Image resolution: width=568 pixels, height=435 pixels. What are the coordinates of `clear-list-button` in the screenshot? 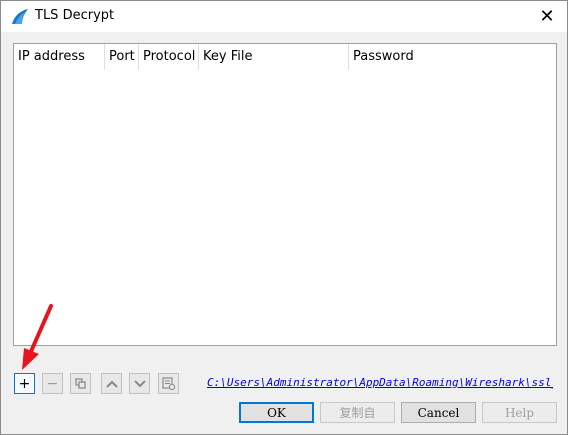 It's located at (168, 383).